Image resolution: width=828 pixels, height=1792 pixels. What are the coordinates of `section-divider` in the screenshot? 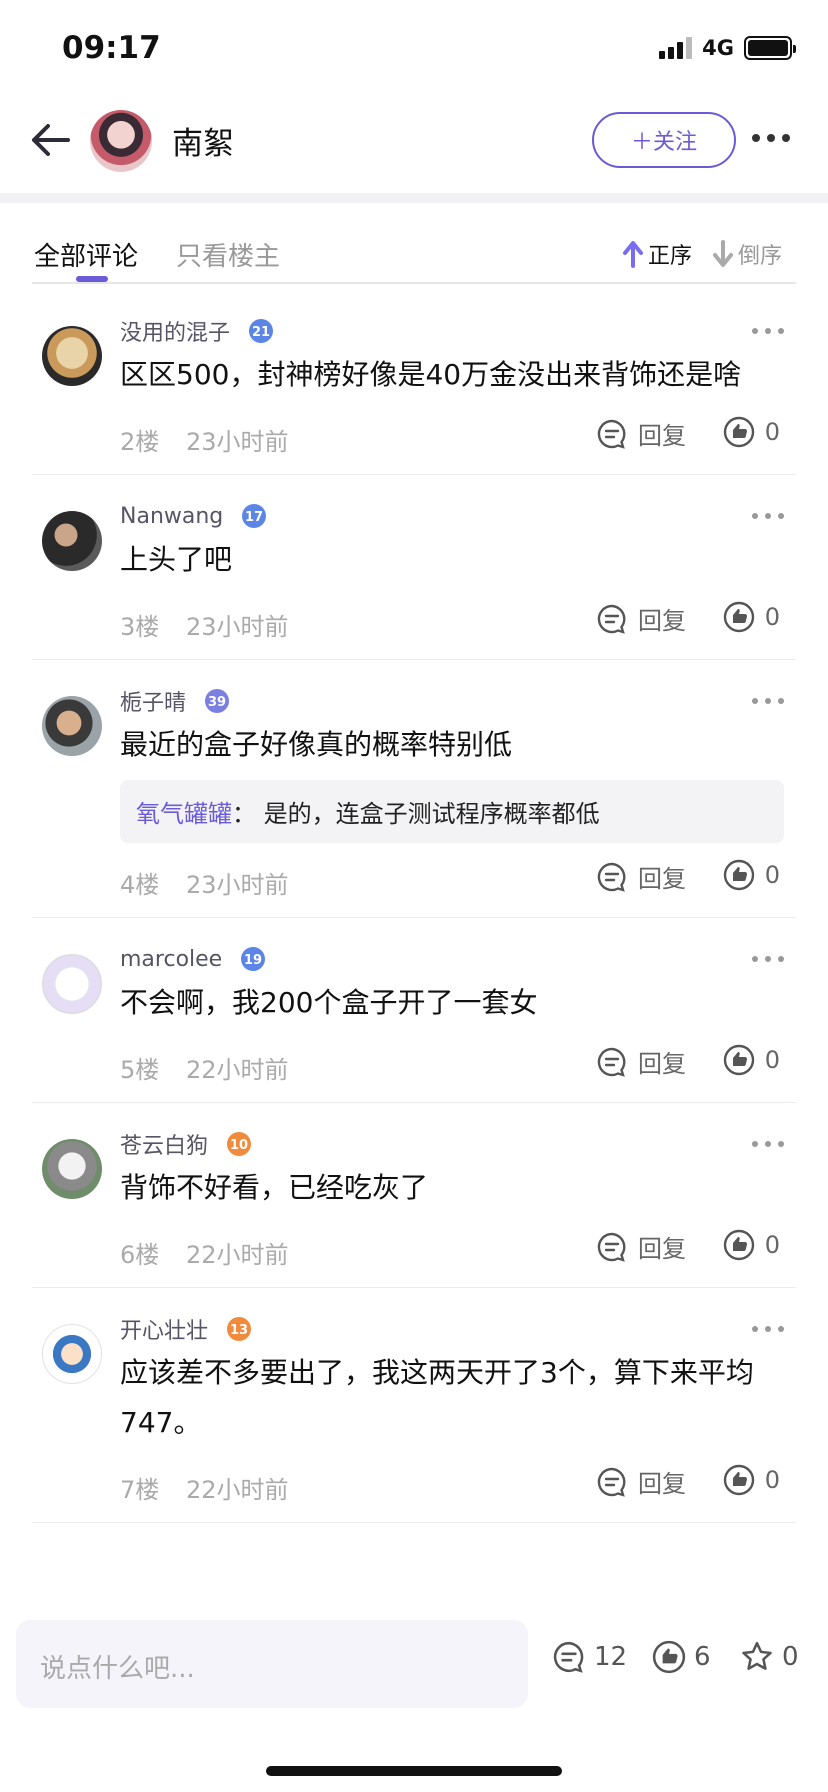 It's located at (414, 198).